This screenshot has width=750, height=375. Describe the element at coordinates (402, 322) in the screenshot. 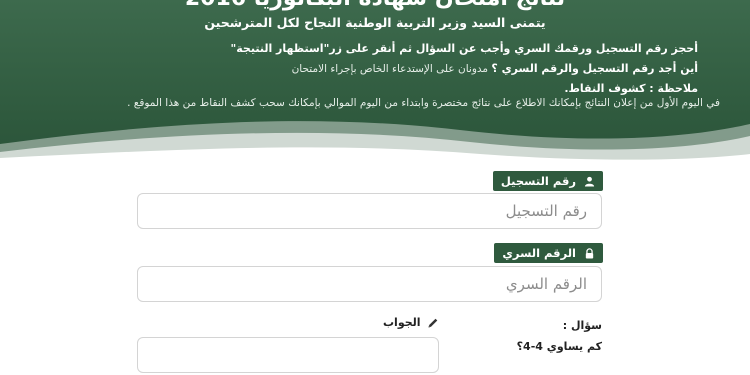

I see `answer-label-text: الجواب` at that location.